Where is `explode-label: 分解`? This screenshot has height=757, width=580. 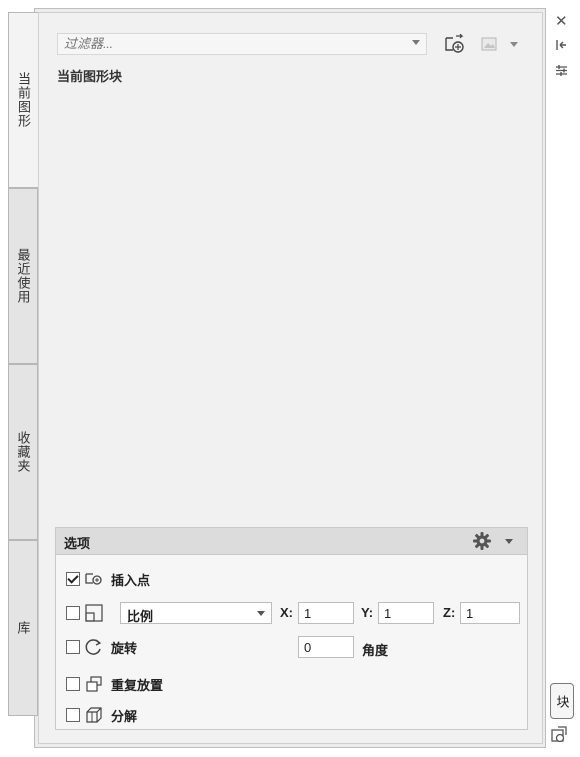
explode-label: 分解 is located at coordinates (124, 716).